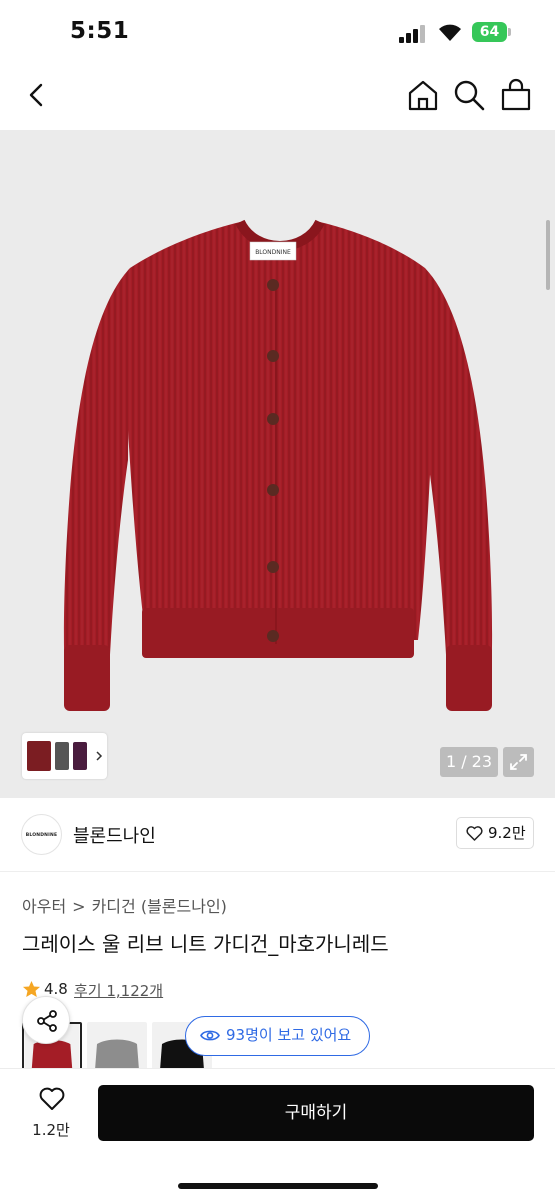 This screenshot has height=1200, width=555. Describe the element at coordinates (64, 756) in the screenshot. I see `gallery-thumbnail-strip` at that location.